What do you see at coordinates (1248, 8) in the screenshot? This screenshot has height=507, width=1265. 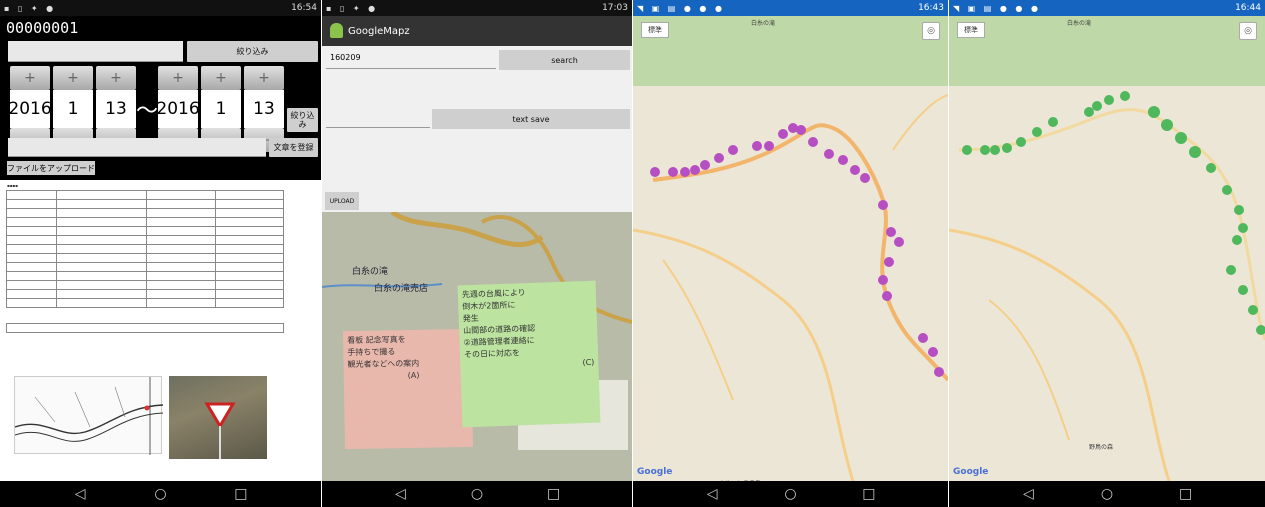 I see `status-time: 16:44` at bounding box center [1248, 8].